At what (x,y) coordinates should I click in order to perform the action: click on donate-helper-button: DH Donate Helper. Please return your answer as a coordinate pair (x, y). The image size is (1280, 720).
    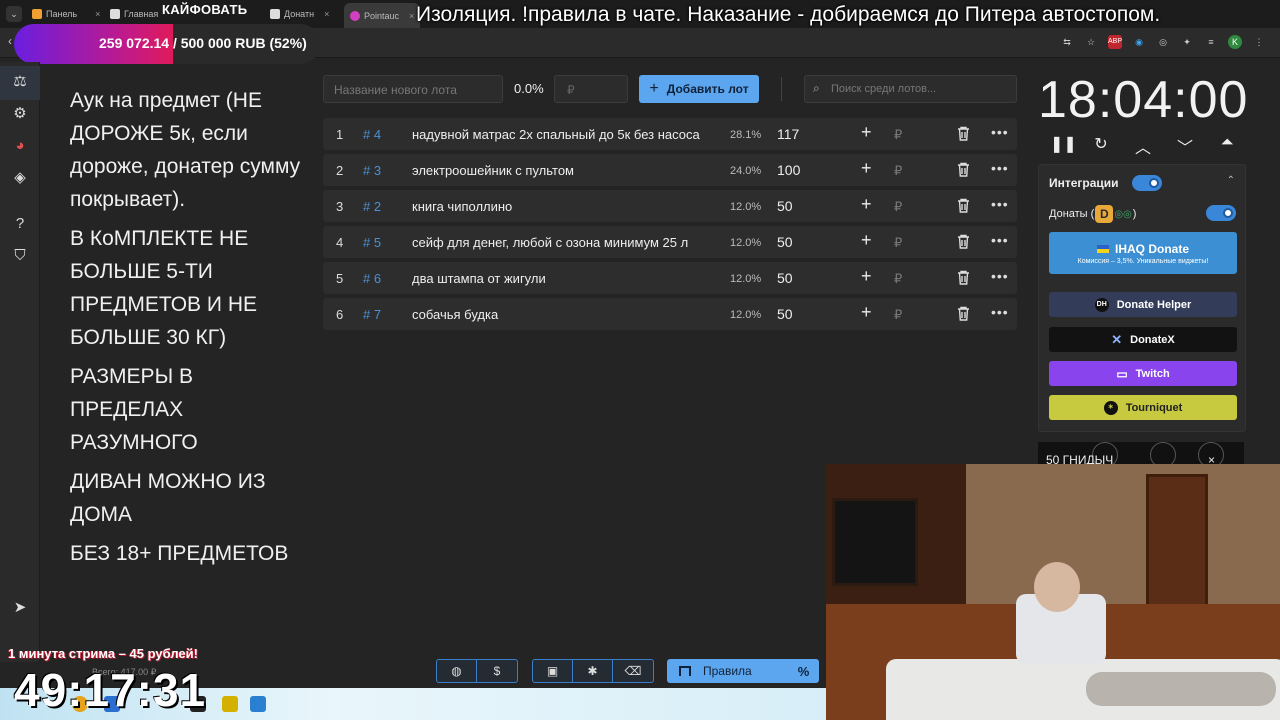
    Looking at the image, I should click on (1143, 304).